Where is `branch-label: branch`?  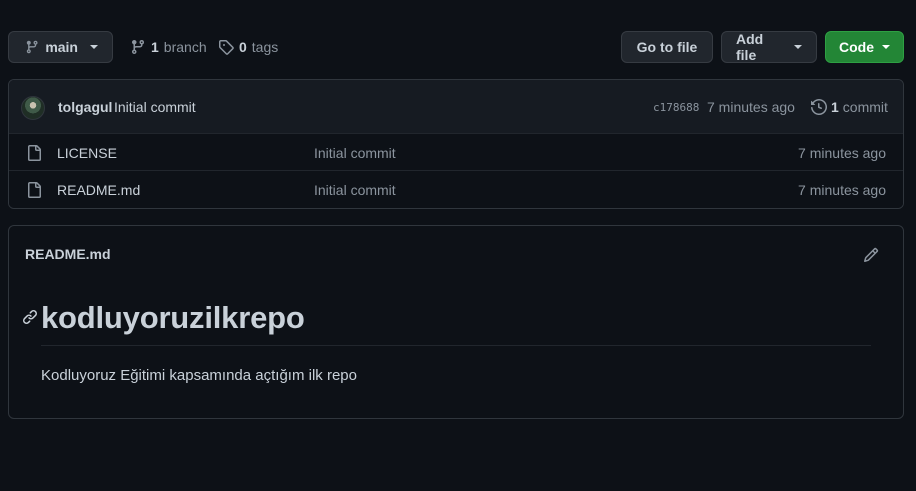 branch-label: branch is located at coordinates (185, 47).